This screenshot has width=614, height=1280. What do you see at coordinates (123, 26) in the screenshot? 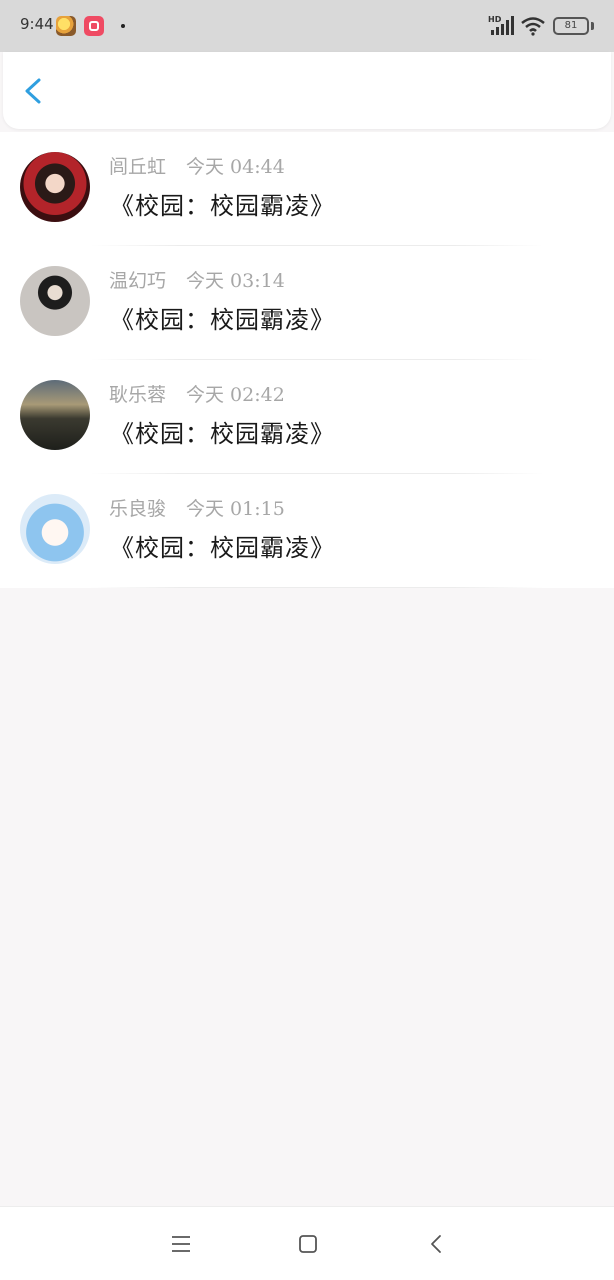
I see `dot-icon` at bounding box center [123, 26].